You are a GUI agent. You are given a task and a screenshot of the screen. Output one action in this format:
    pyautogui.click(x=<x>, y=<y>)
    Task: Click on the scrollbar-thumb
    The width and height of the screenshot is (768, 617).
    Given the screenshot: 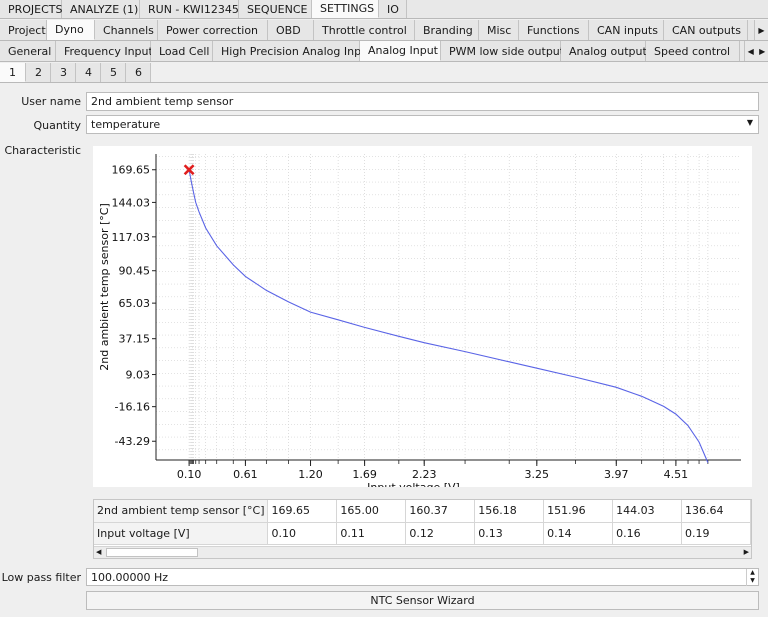 What is the action you would take?
    pyautogui.click(x=152, y=552)
    